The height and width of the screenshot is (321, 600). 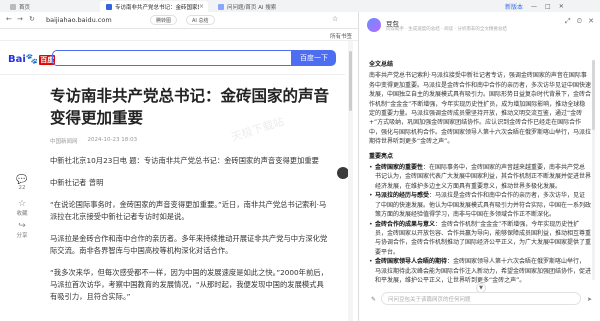 I want to click on comment-action: 💬 22, so click(x=22, y=183).